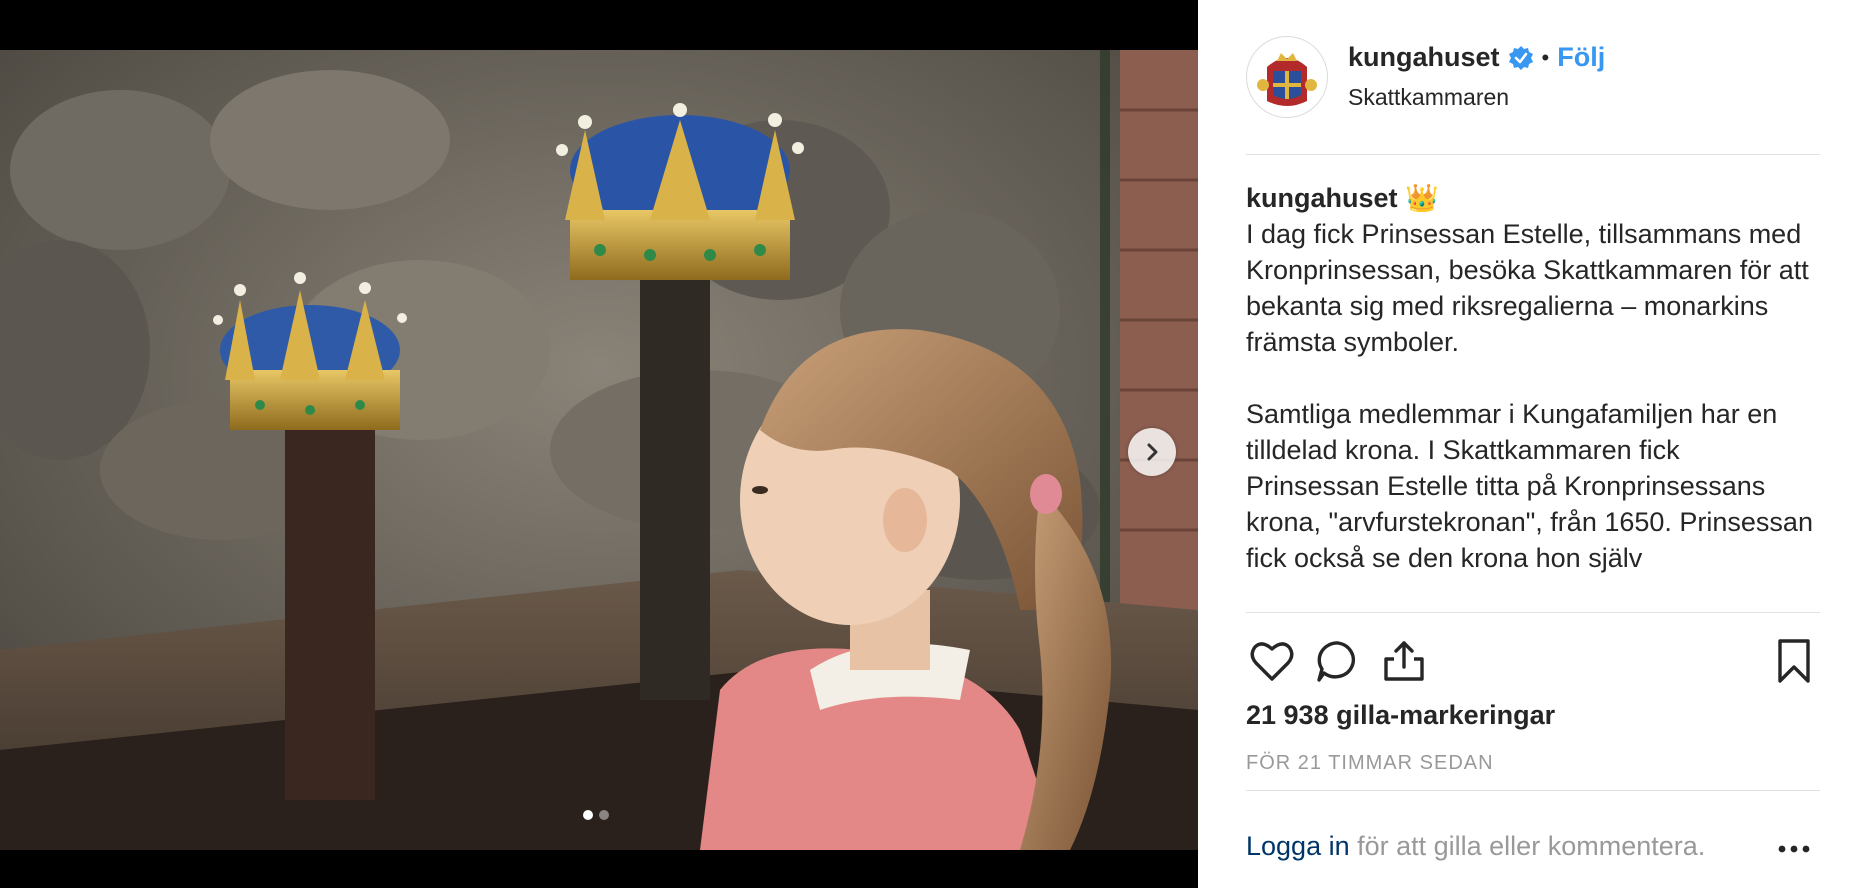 The height and width of the screenshot is (889, 1860). What do you see at coordinates (1370, 763) in the screenshot?
I see `post-timestamp: FÖR 21 TIMMAR SEDAN` at bounding box center [1370, 763].